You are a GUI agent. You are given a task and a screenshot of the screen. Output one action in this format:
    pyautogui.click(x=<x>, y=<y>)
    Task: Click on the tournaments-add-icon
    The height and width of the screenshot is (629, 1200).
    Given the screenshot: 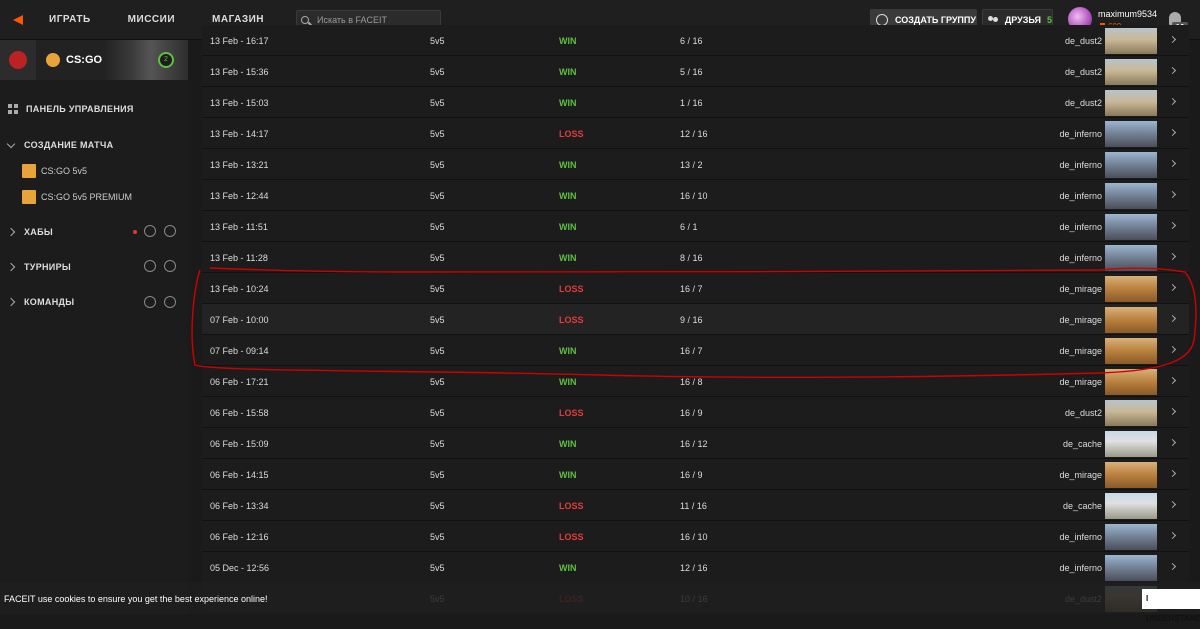 What is the action you would take?
    pyautogui.click(x=170, y=266)
    